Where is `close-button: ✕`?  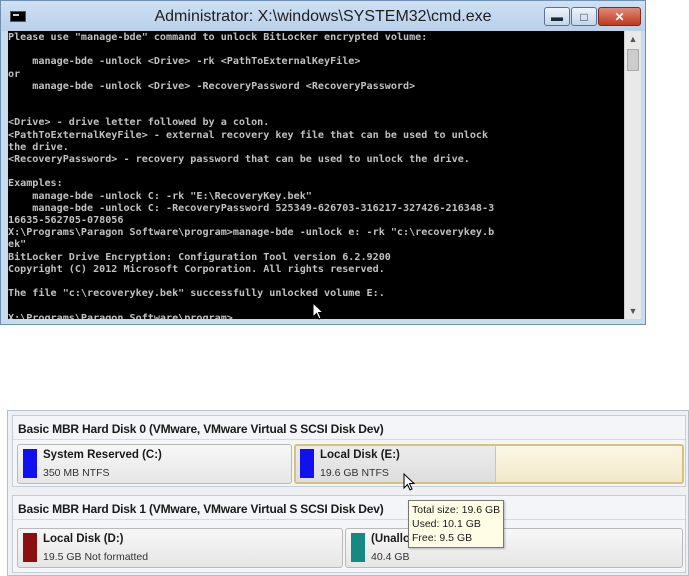 close-button: ✕ is located at coordinates (619, 16).